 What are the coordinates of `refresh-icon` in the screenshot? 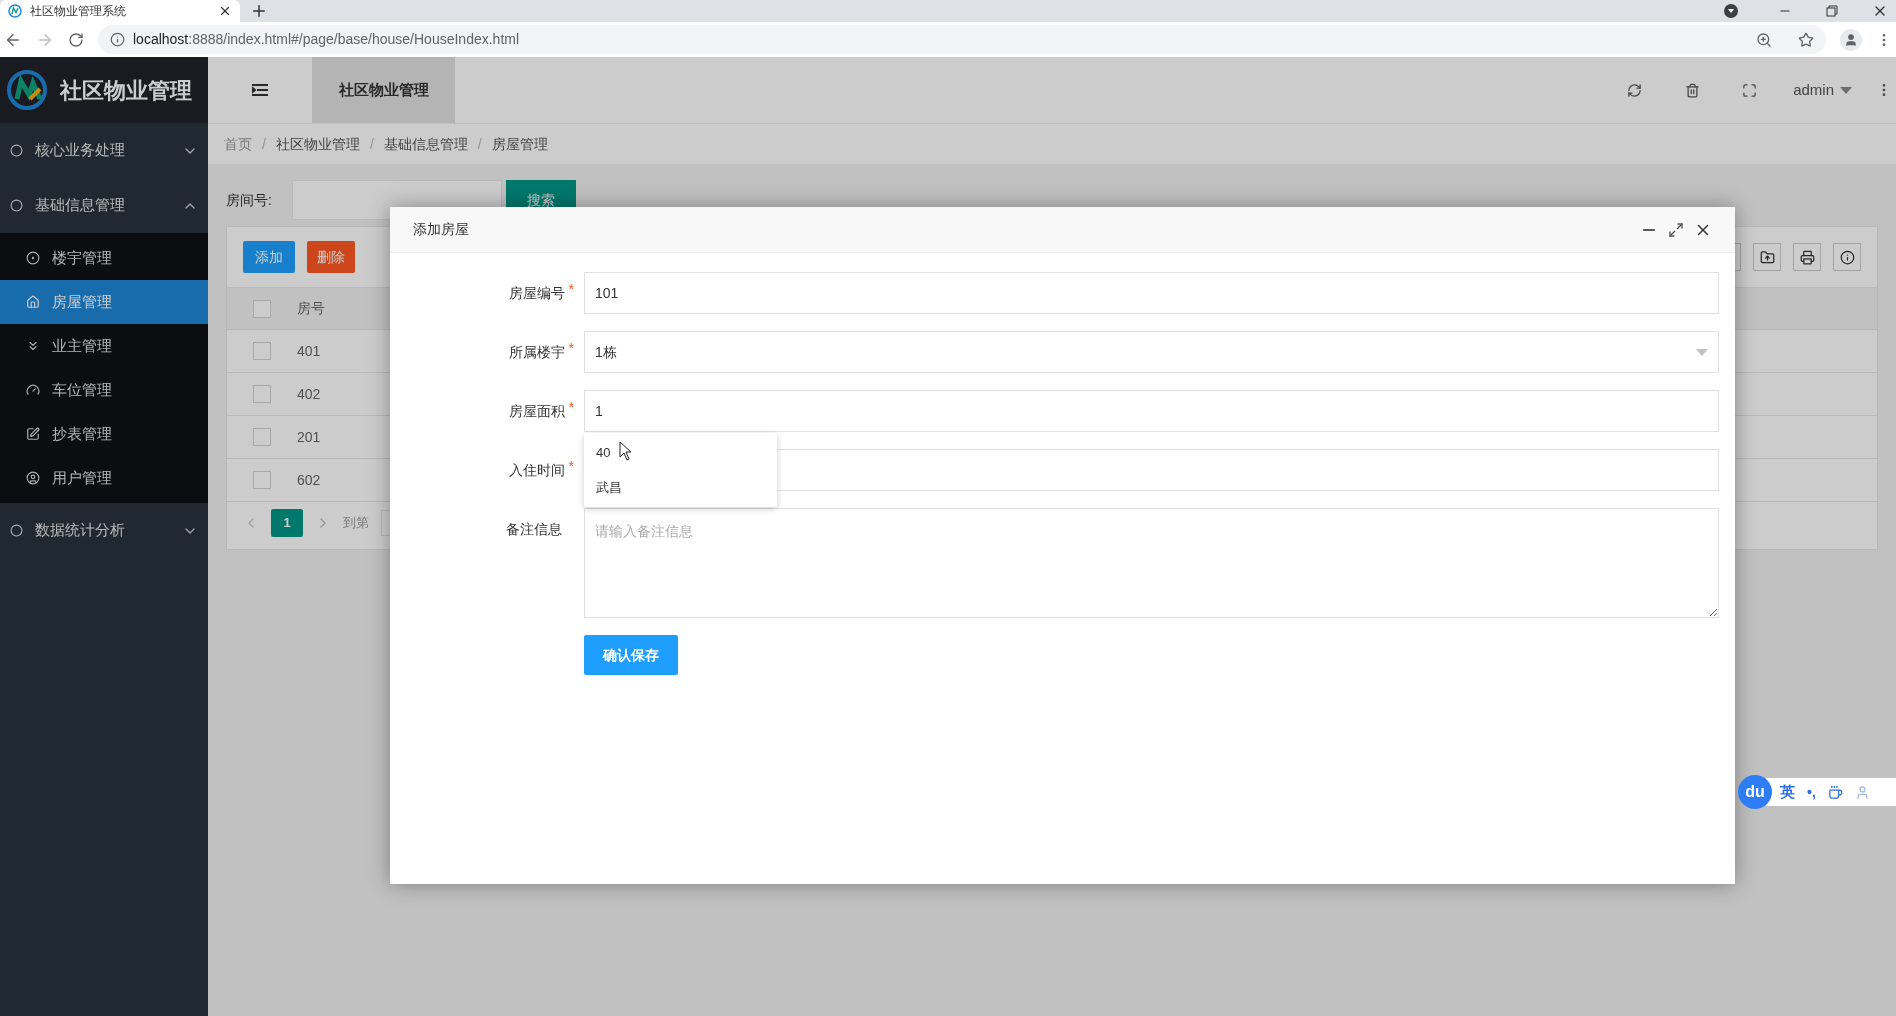 It's located at (1635, 90).